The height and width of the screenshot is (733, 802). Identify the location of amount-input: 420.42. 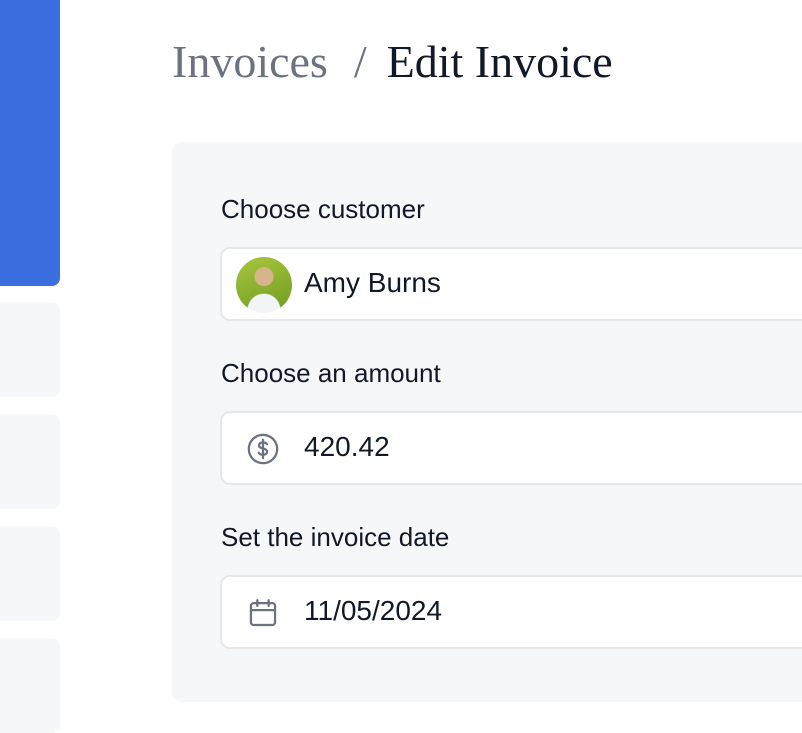
(511, 448).